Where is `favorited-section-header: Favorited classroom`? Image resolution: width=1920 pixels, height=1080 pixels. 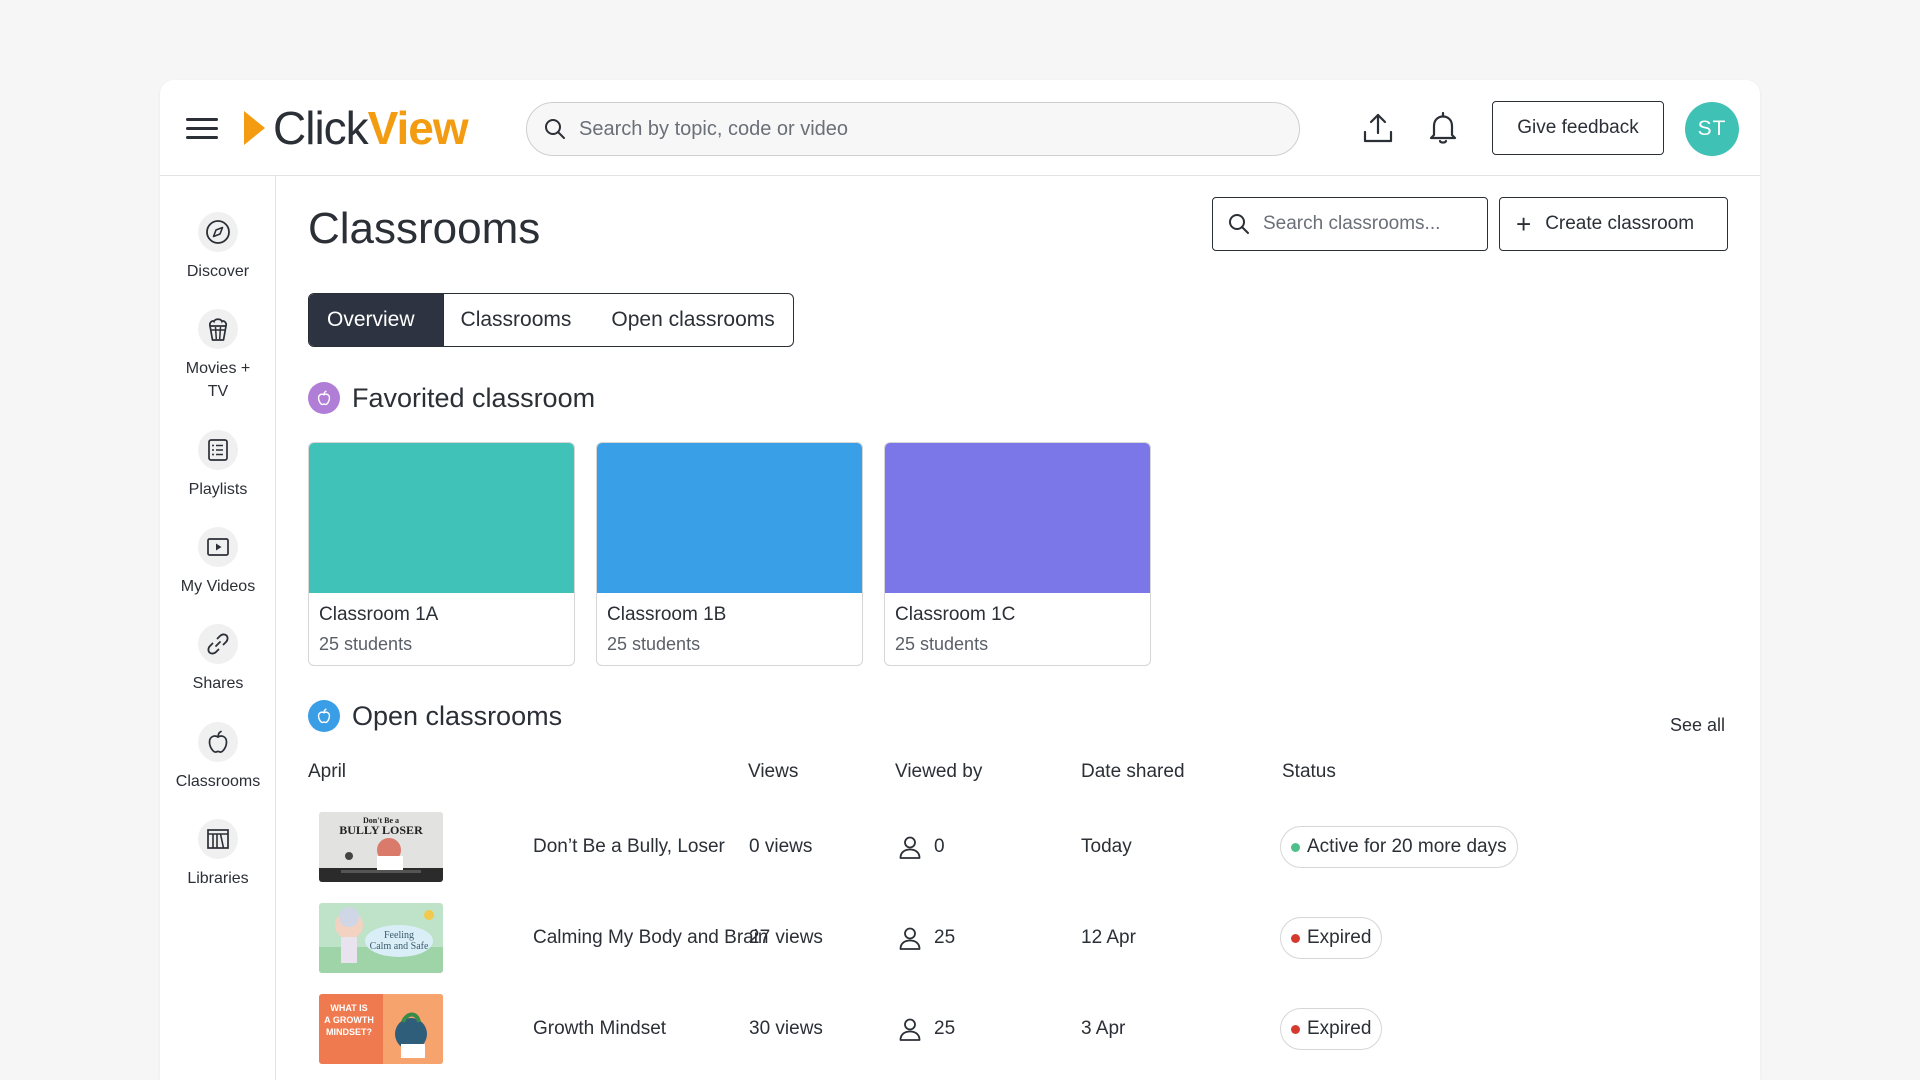 favorited-section-header: Favorited classroom is located at coordinates (451, 398).